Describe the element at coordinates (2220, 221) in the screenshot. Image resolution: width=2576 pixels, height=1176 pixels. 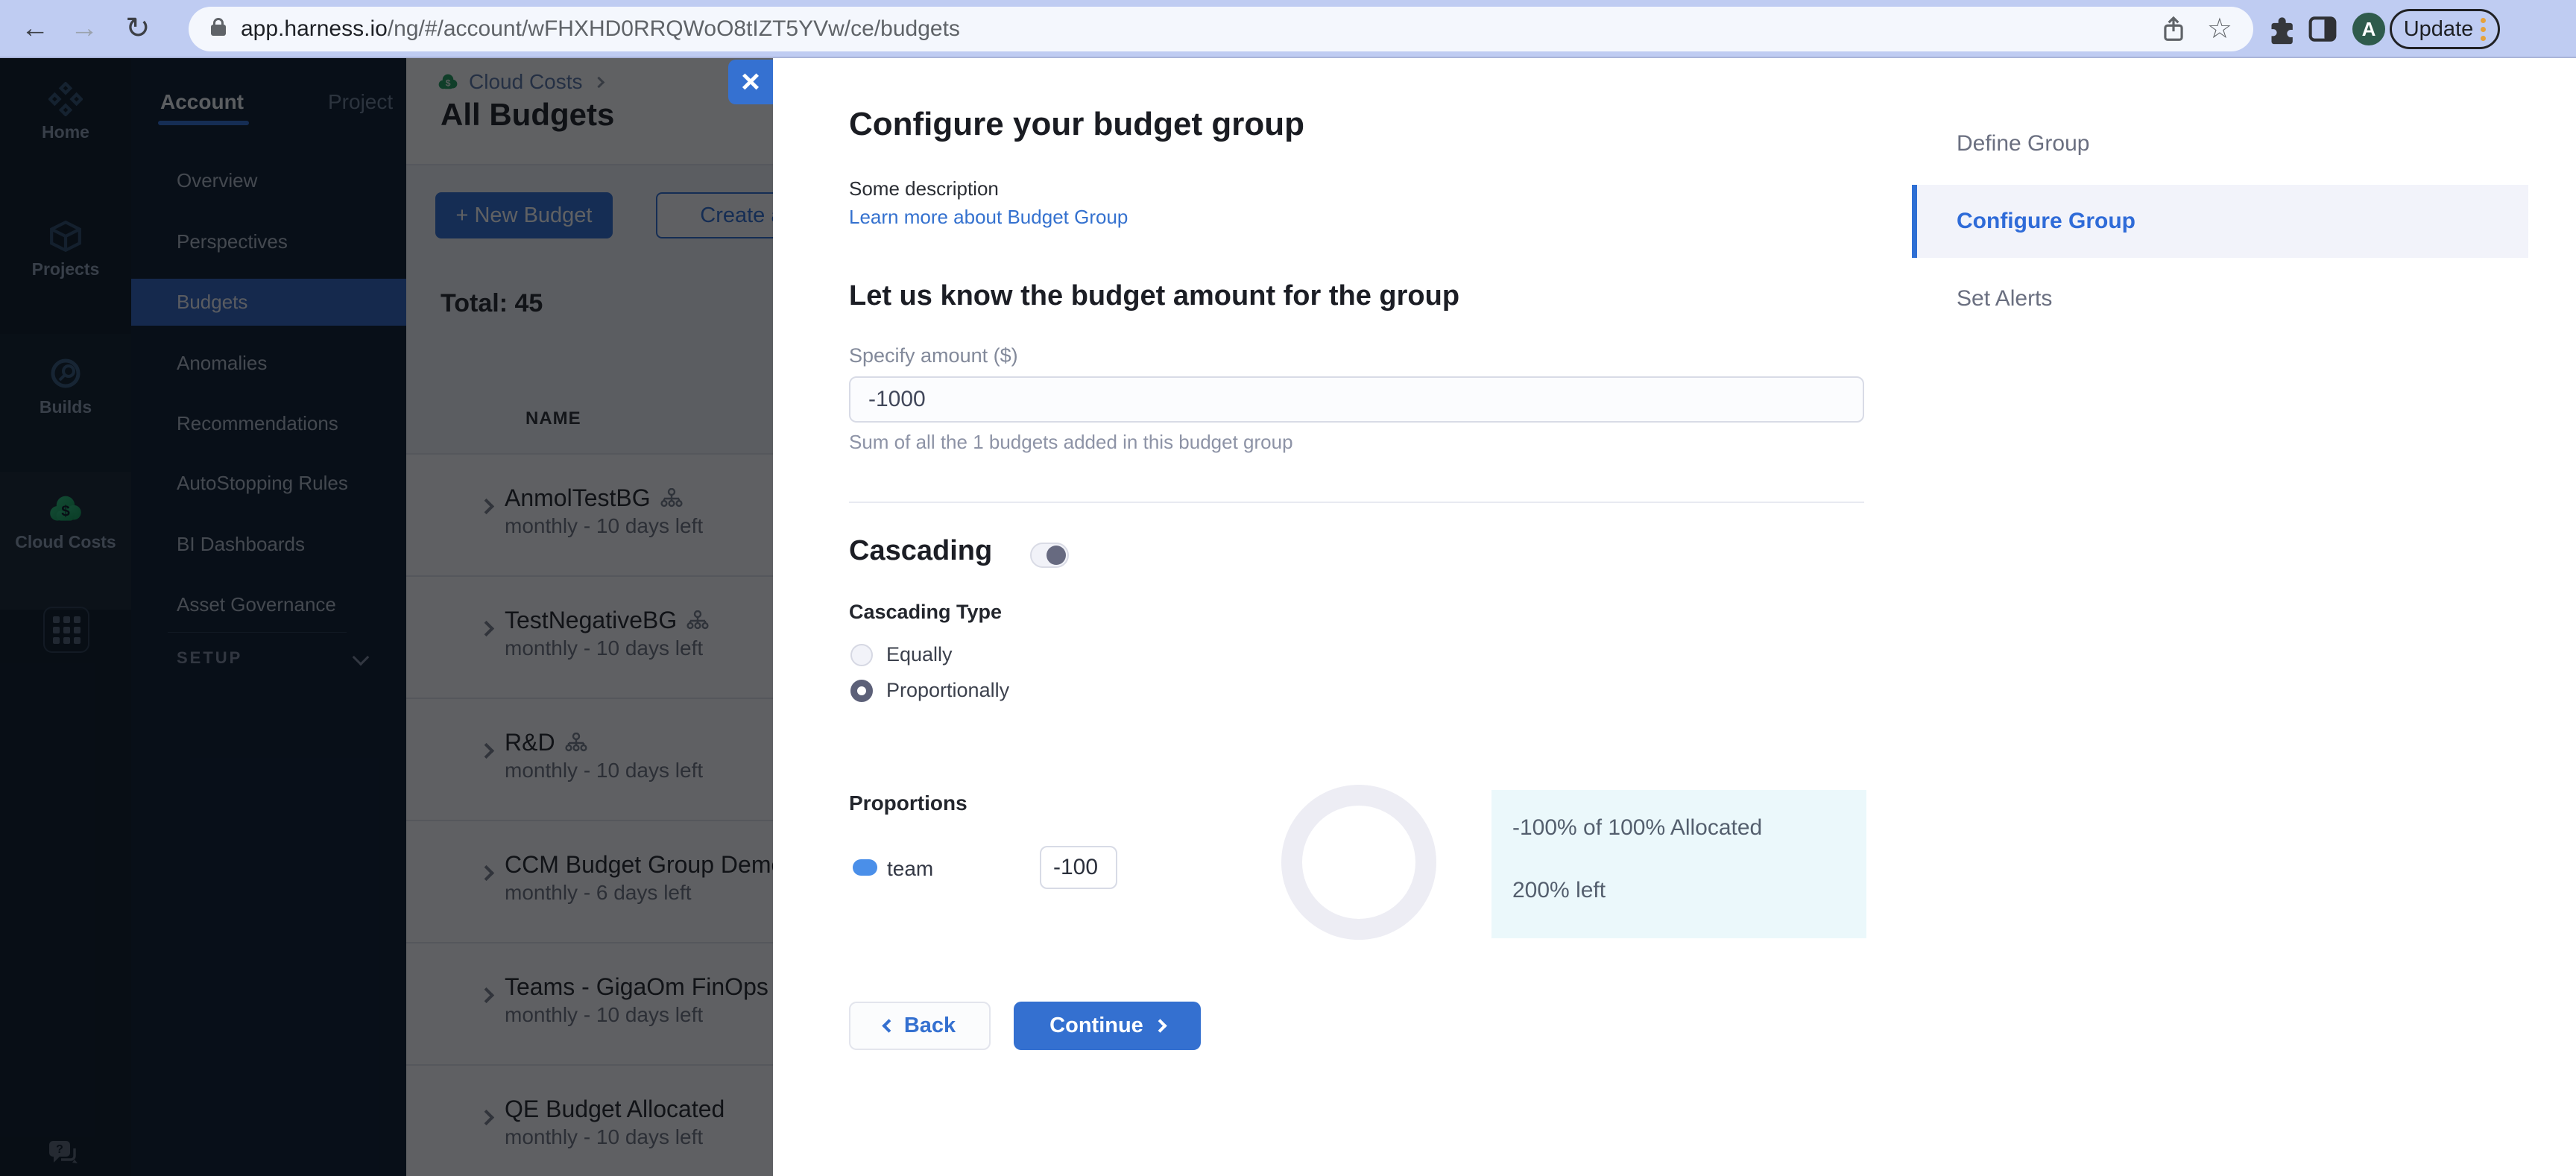
I see `step-configure-group: Configure Group` at that location.